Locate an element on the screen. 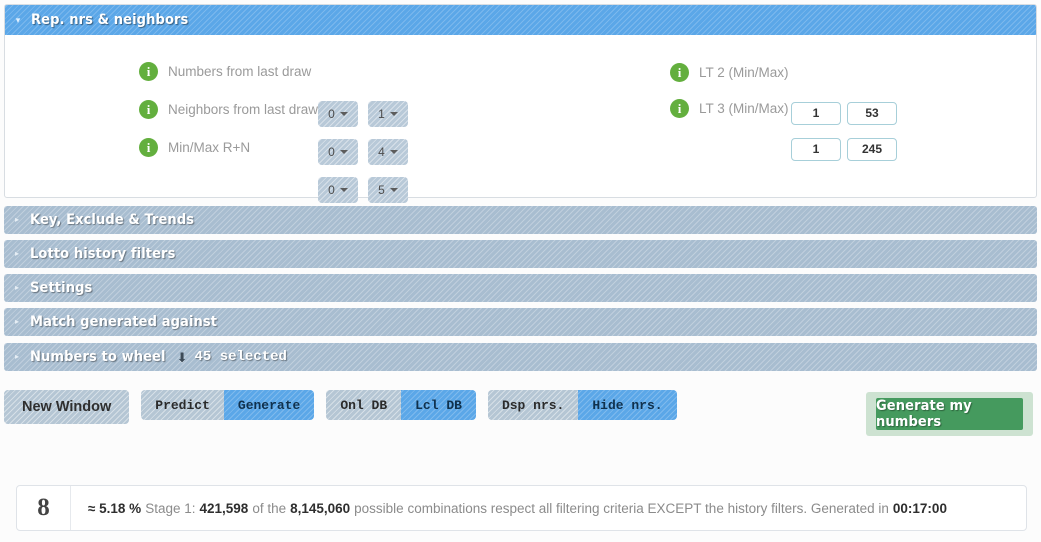 The width and height of the screenshot is (1041, 542). selected-count-badge: 45 selected is located at coordinates (240, 357).